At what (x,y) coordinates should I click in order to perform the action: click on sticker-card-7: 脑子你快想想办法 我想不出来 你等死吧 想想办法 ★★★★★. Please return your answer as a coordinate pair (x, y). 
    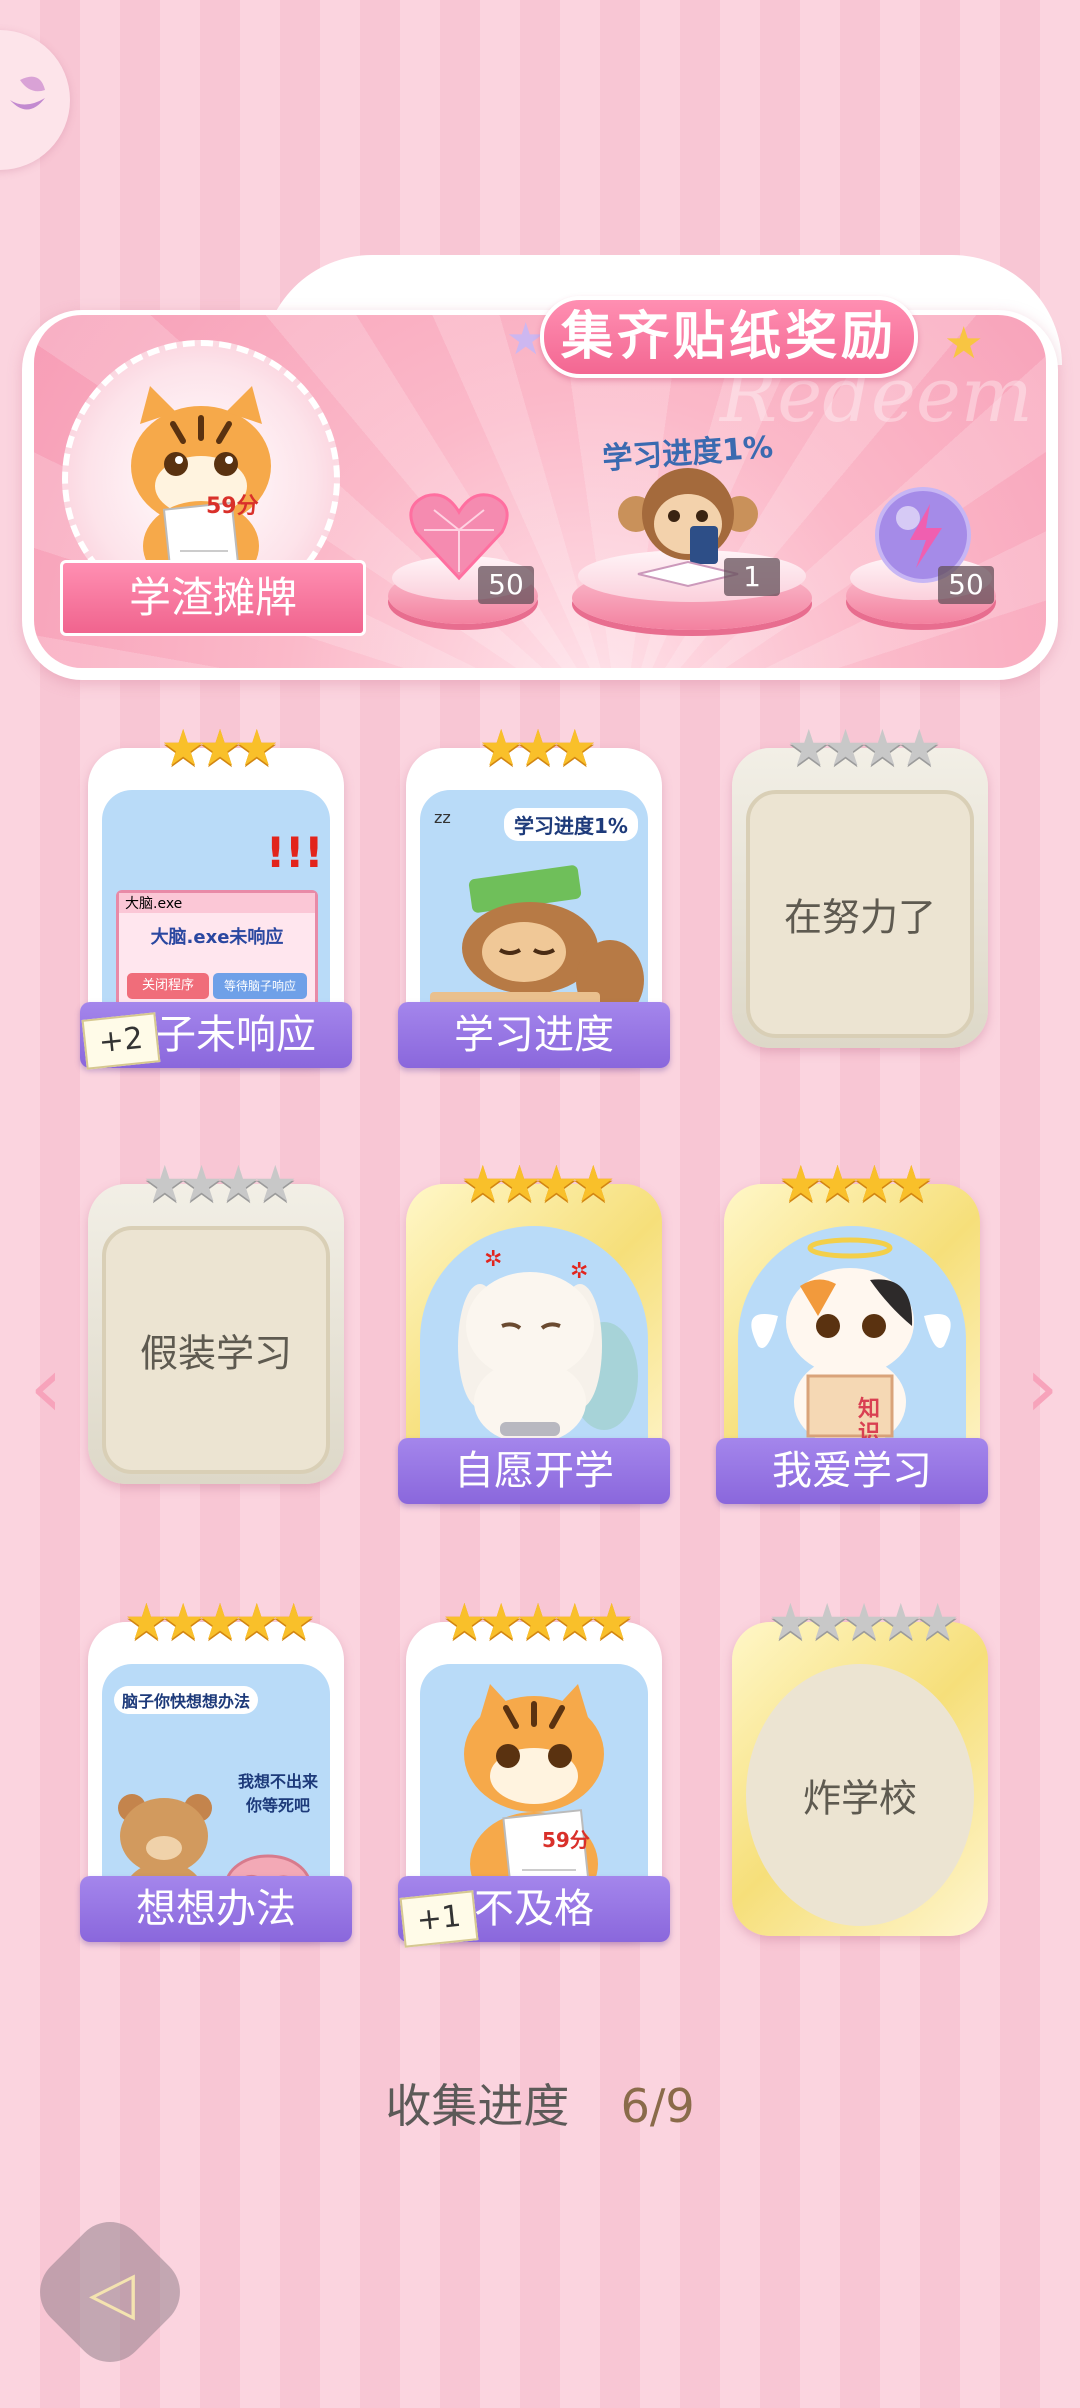
    Looking at the image, I should click on (216, 1767).